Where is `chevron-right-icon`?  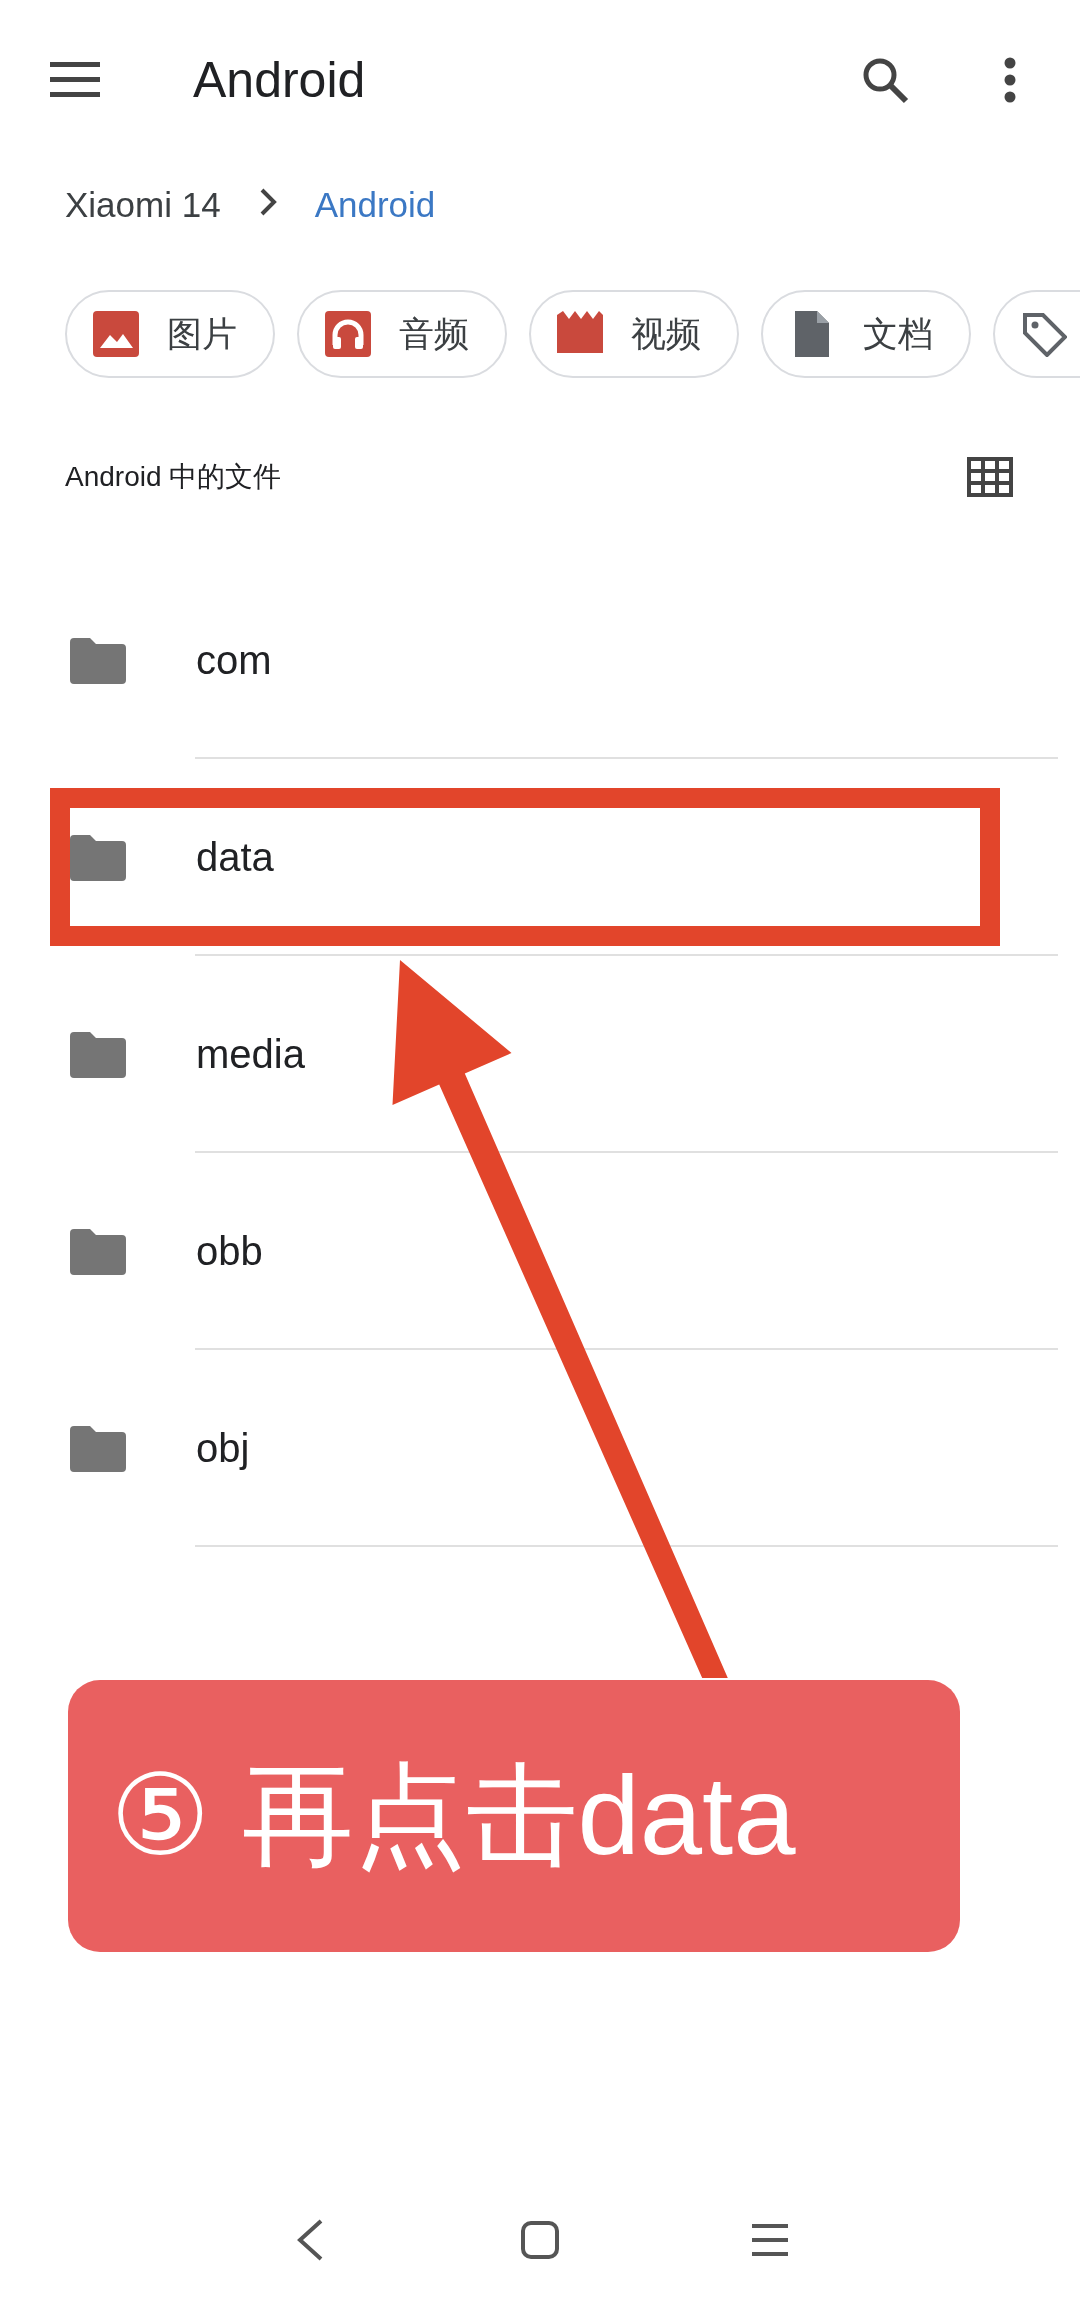
chevron-right-icon is located at coordinates (267, 202).